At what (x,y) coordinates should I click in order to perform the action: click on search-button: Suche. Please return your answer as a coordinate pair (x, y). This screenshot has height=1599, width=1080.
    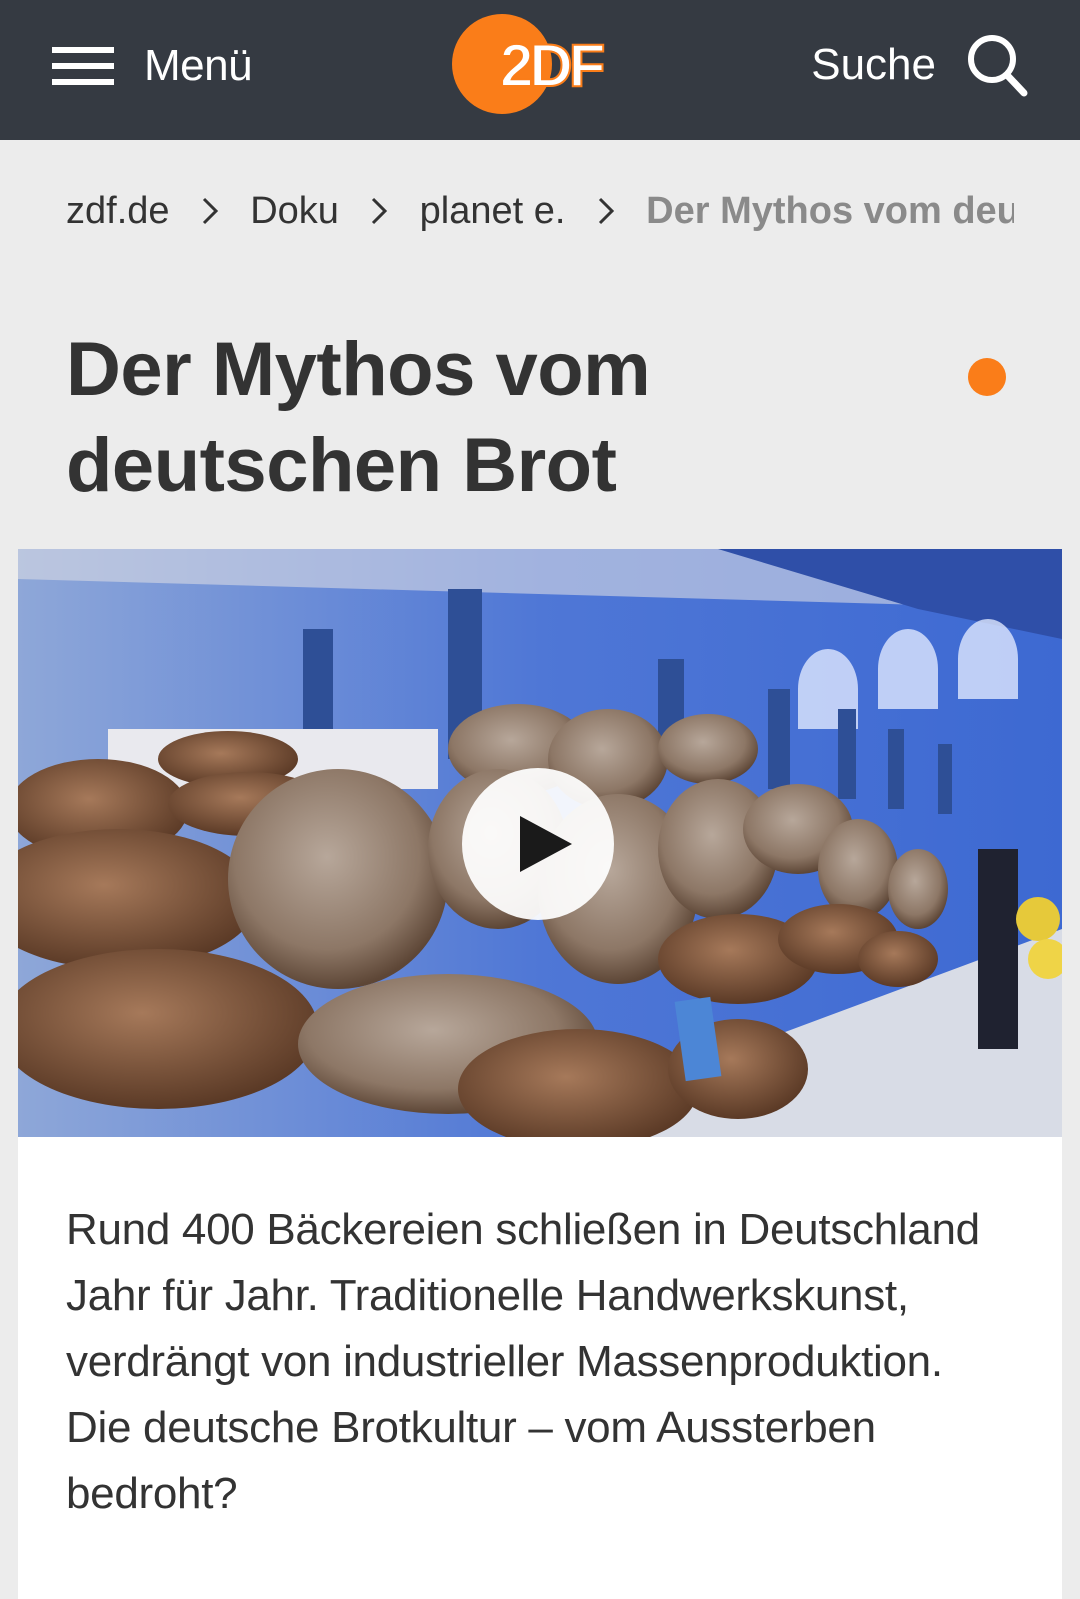
    Looking at the image, I should click on (919, 65).